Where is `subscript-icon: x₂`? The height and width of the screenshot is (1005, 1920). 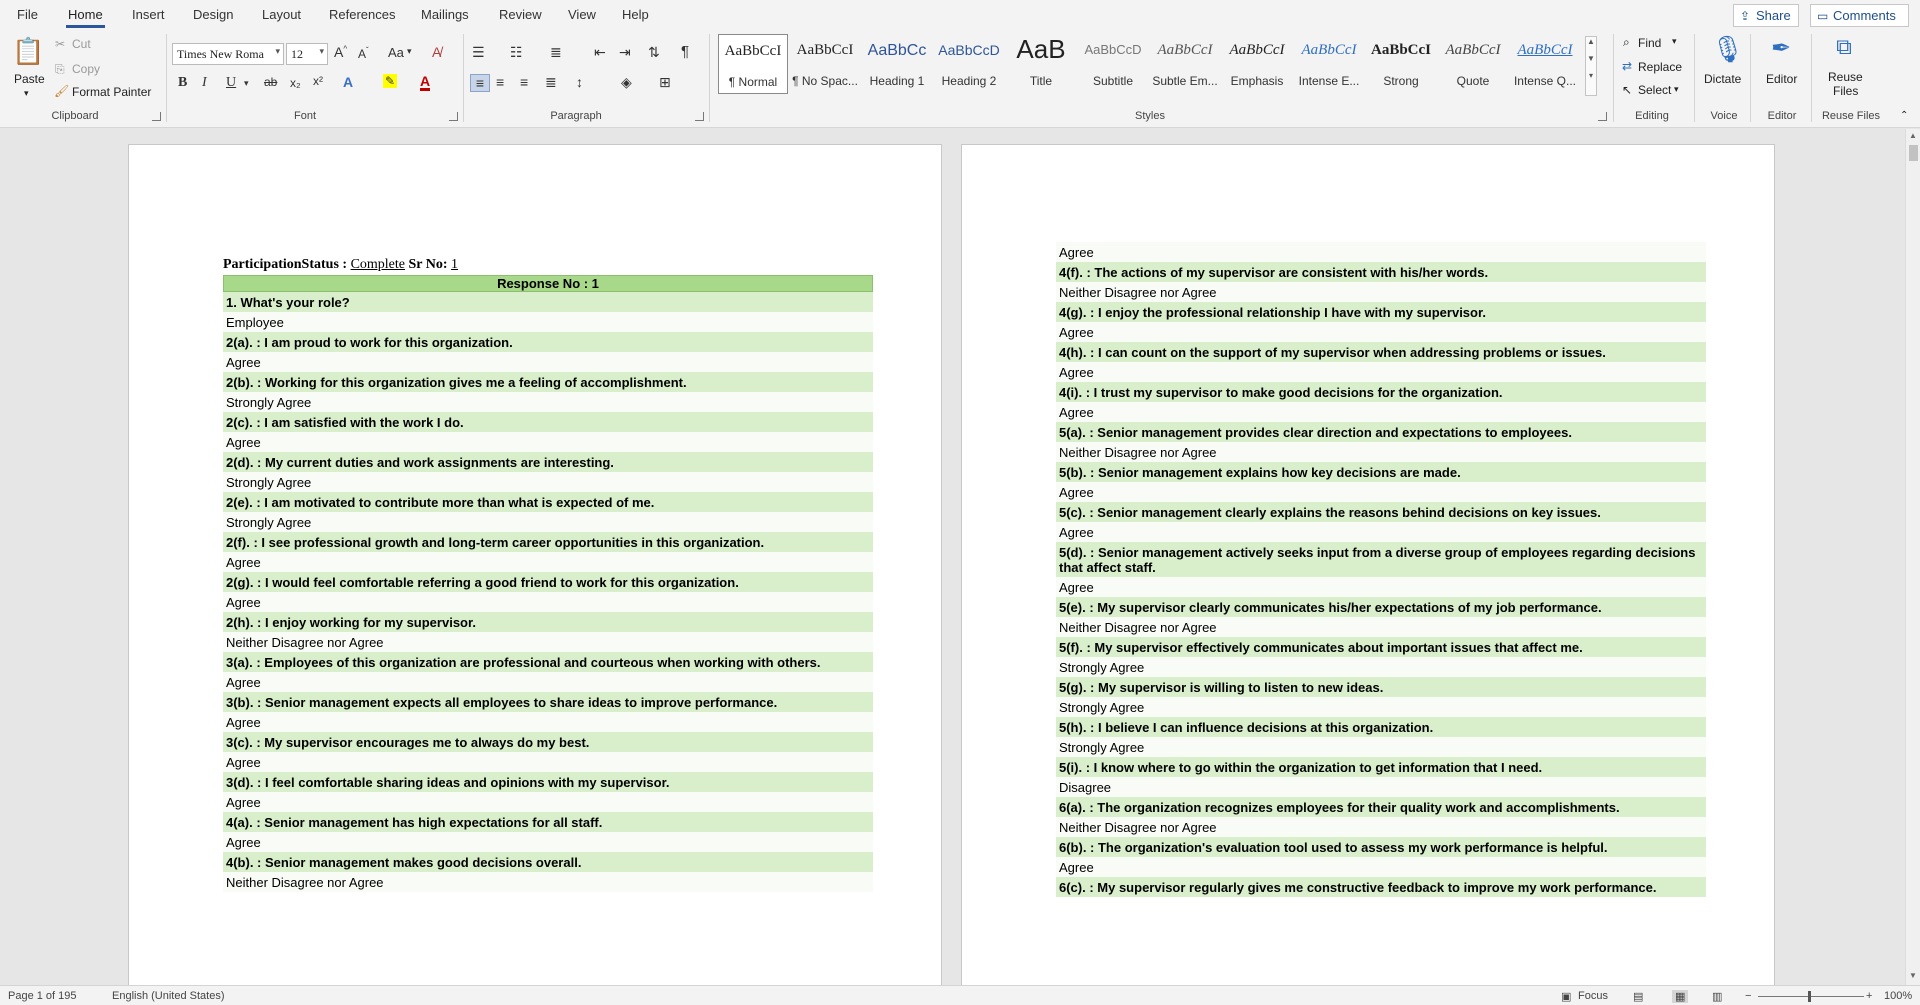
subscript-icon: x₂ is located at coordinates (295, 83).